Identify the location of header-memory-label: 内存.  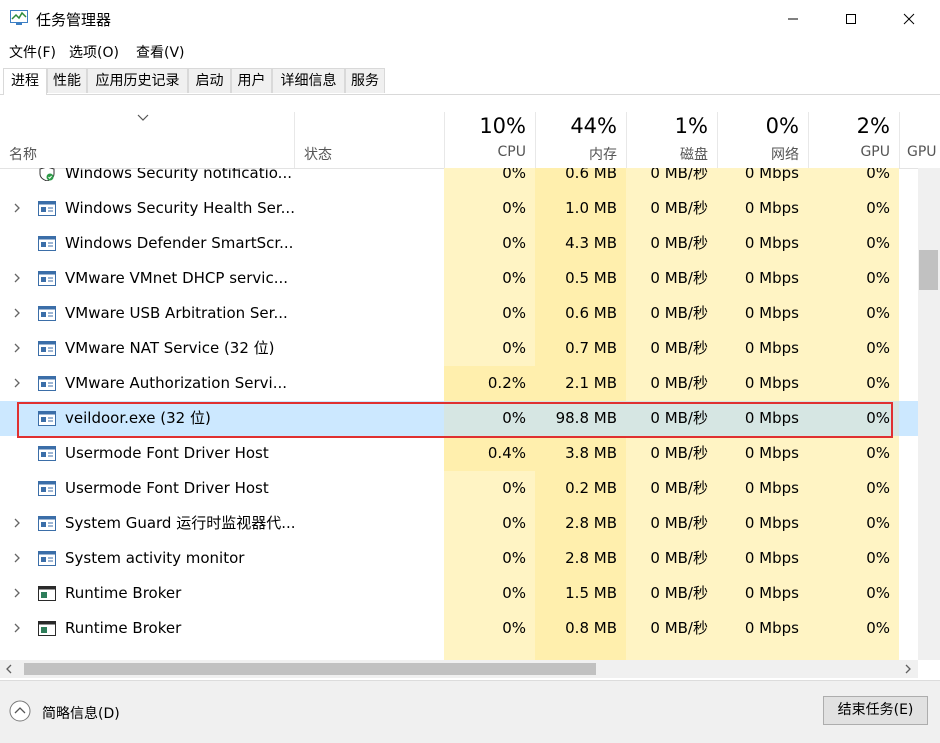
(603, 155).